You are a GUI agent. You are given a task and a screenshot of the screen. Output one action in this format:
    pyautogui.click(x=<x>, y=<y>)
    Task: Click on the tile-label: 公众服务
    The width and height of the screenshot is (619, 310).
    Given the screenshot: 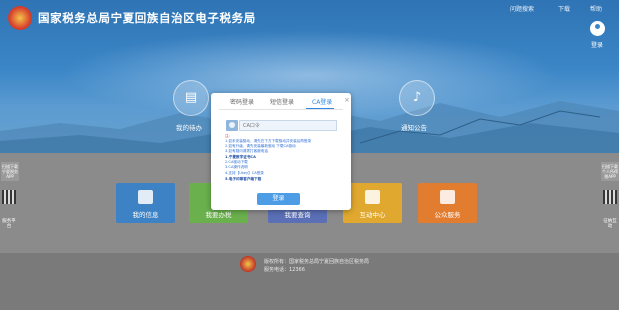 What is the action you would take?
    pyautogui.click(x=447, y=215)
    